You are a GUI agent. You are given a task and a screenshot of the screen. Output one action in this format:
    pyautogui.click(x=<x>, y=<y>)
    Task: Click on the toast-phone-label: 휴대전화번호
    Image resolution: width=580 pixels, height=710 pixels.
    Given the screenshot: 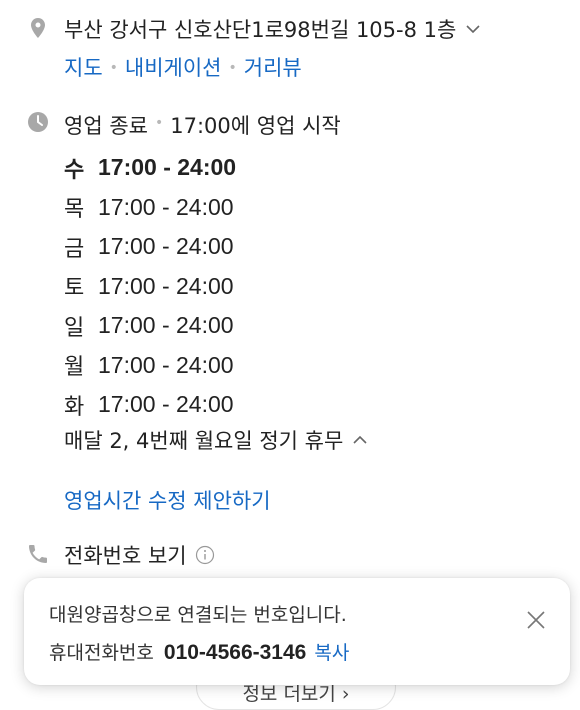 What is the action you would take?
    pyautogui.click(x=101, y=653)
    